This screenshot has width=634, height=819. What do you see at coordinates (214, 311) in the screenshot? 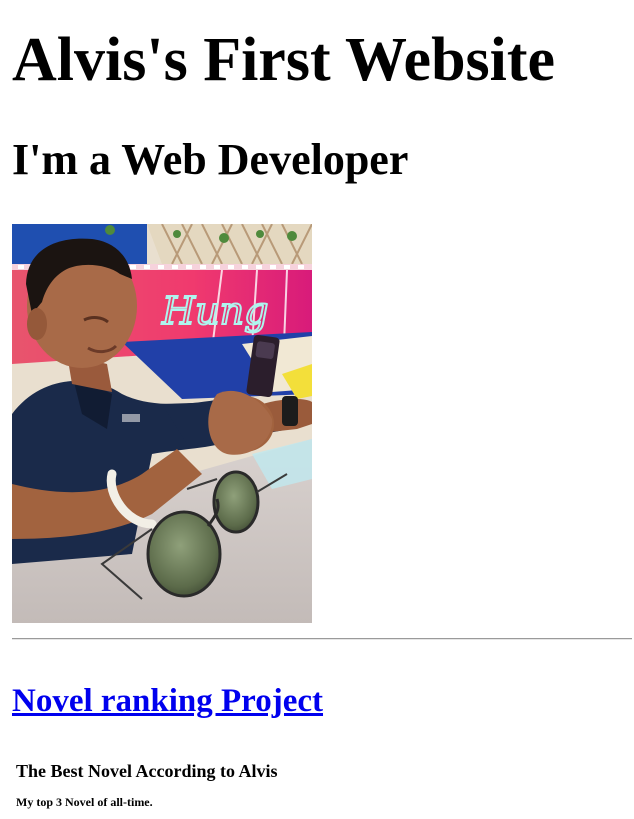
I see `wall-sign-text: Hung` at bounding box center [214, 311].